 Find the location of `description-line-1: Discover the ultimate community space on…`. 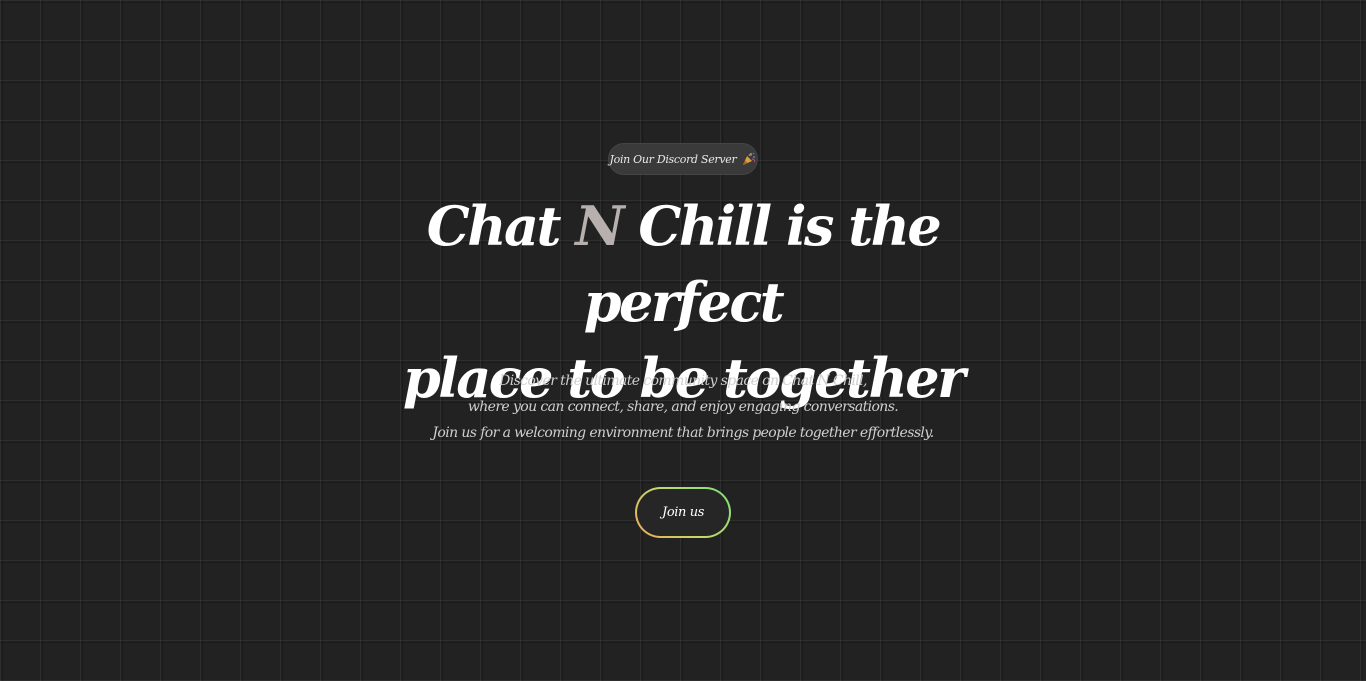

description-line-1: Discover the ultimate community space on… is located at coordinates (683, 381).